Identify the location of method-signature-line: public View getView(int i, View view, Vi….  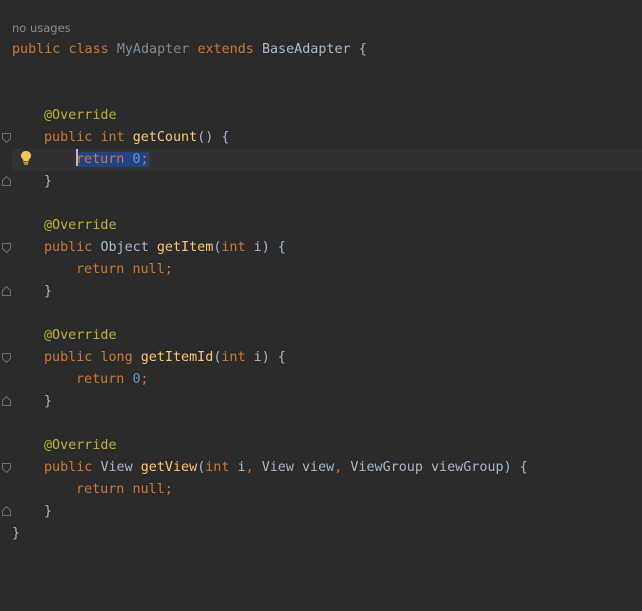
(286, 468).